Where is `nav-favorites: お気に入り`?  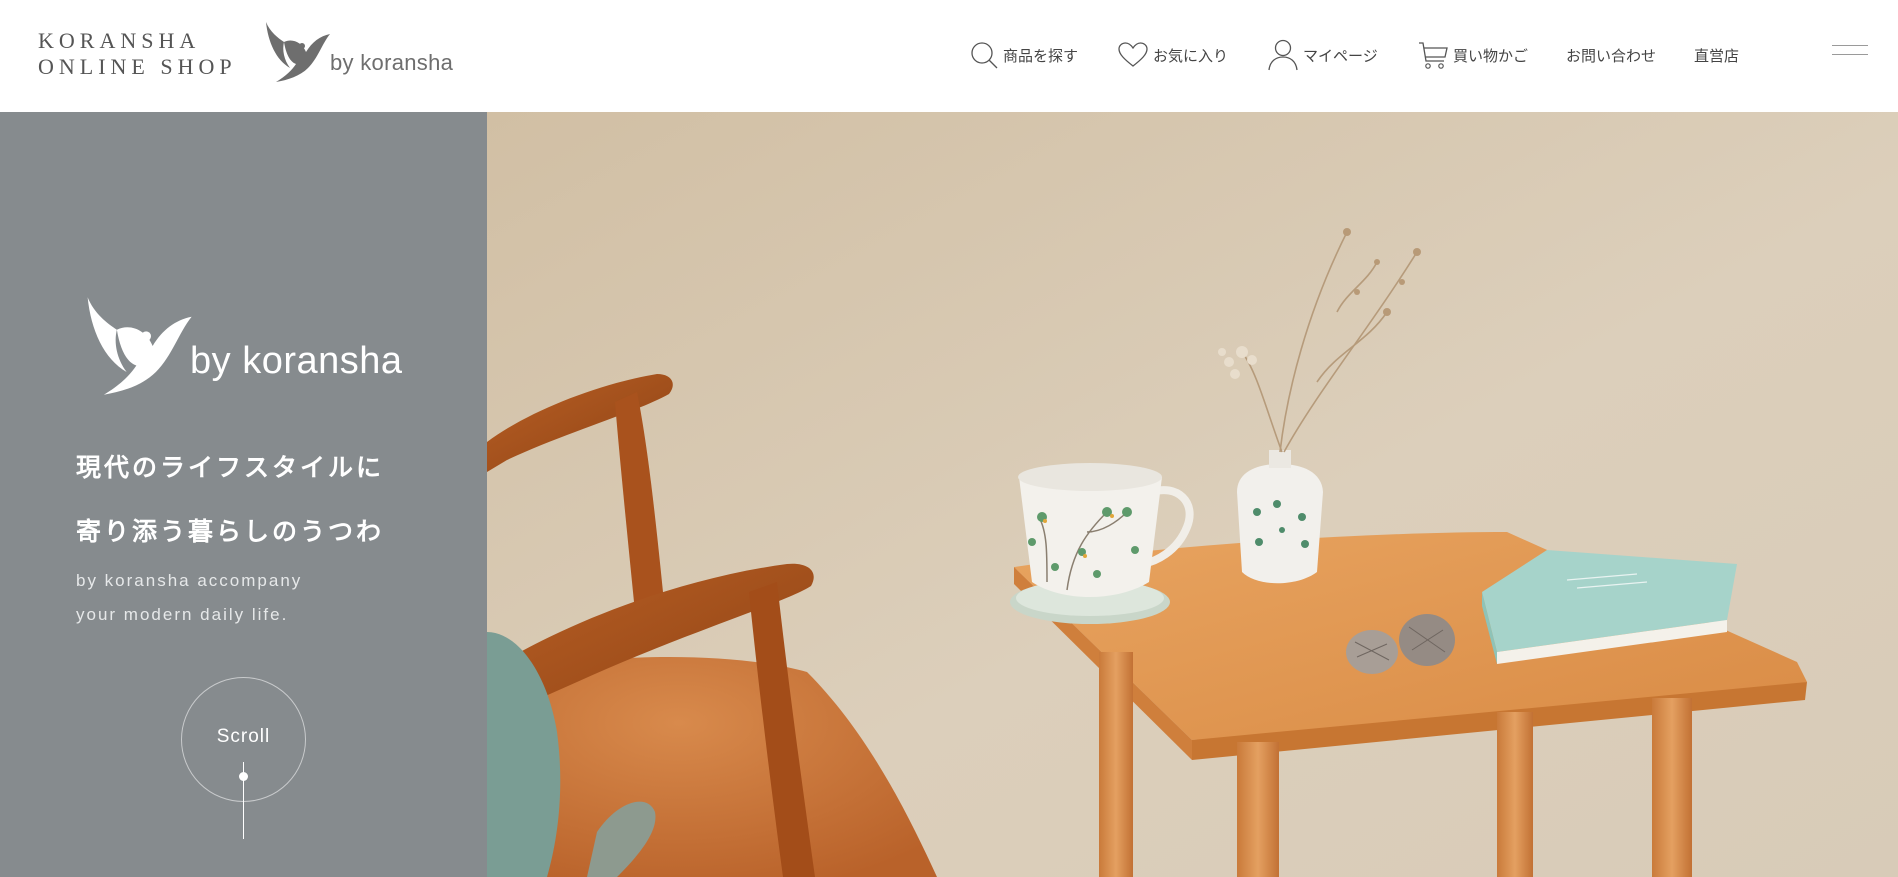 nav-favorites: お気に入り is located at coordinates (1173, 55).